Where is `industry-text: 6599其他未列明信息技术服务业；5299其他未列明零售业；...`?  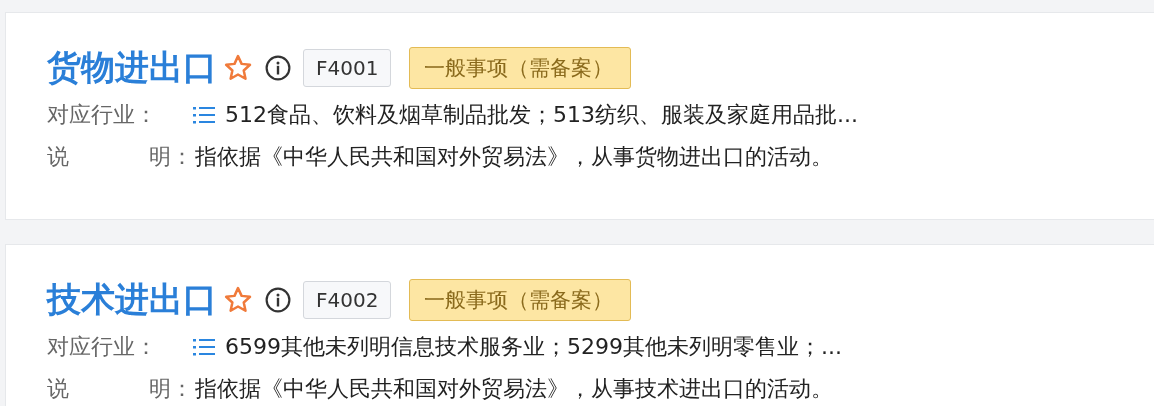
industry-text: 6599其他未列明信息技术服务业；5299其他未列明零售业；... is located at coordinates (533, 347).